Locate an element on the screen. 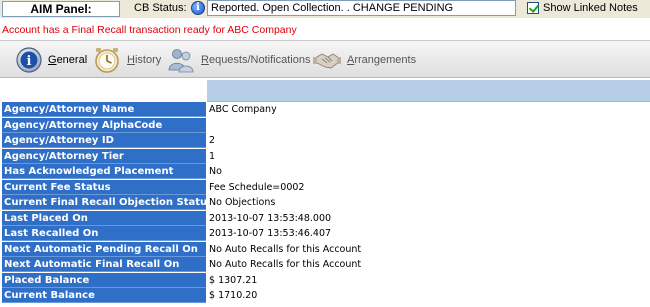  property-value is located at coordinates (428, 125).